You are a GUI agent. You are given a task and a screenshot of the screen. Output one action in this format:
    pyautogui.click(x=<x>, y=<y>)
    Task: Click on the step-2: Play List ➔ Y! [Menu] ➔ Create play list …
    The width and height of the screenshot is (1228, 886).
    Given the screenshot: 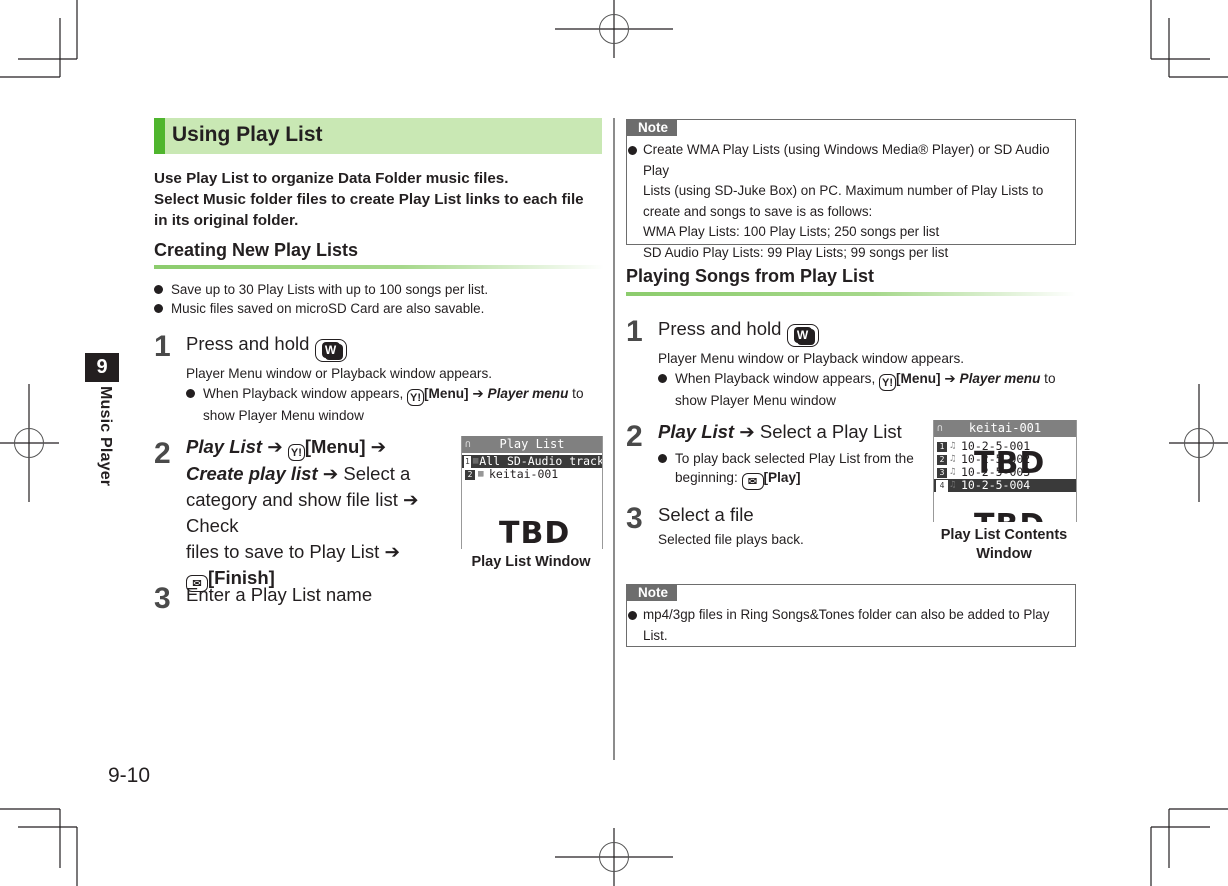 What is the action you would take?
    pyautogui.click(x=302, y=514)
    